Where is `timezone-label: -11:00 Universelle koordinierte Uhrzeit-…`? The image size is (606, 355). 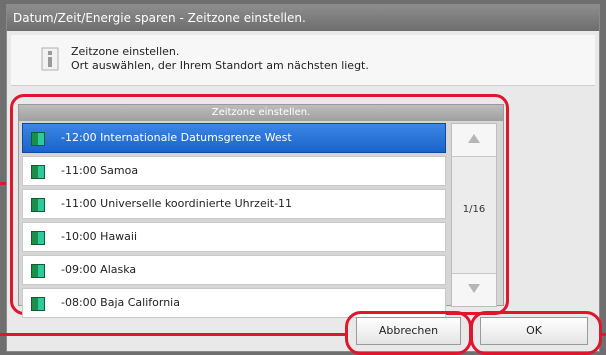 timezone-label: -11:00 Universelle koordinierte Uhrzeit-… is located at coordinates (177, 203).